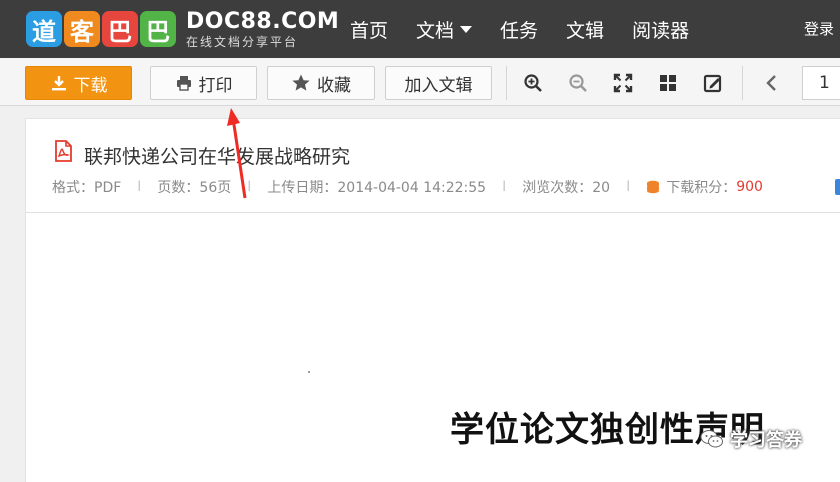  Describe the element at coordinates (194, 188) in the screenshot. I see `meta-pages: 页数：56页` at that location.